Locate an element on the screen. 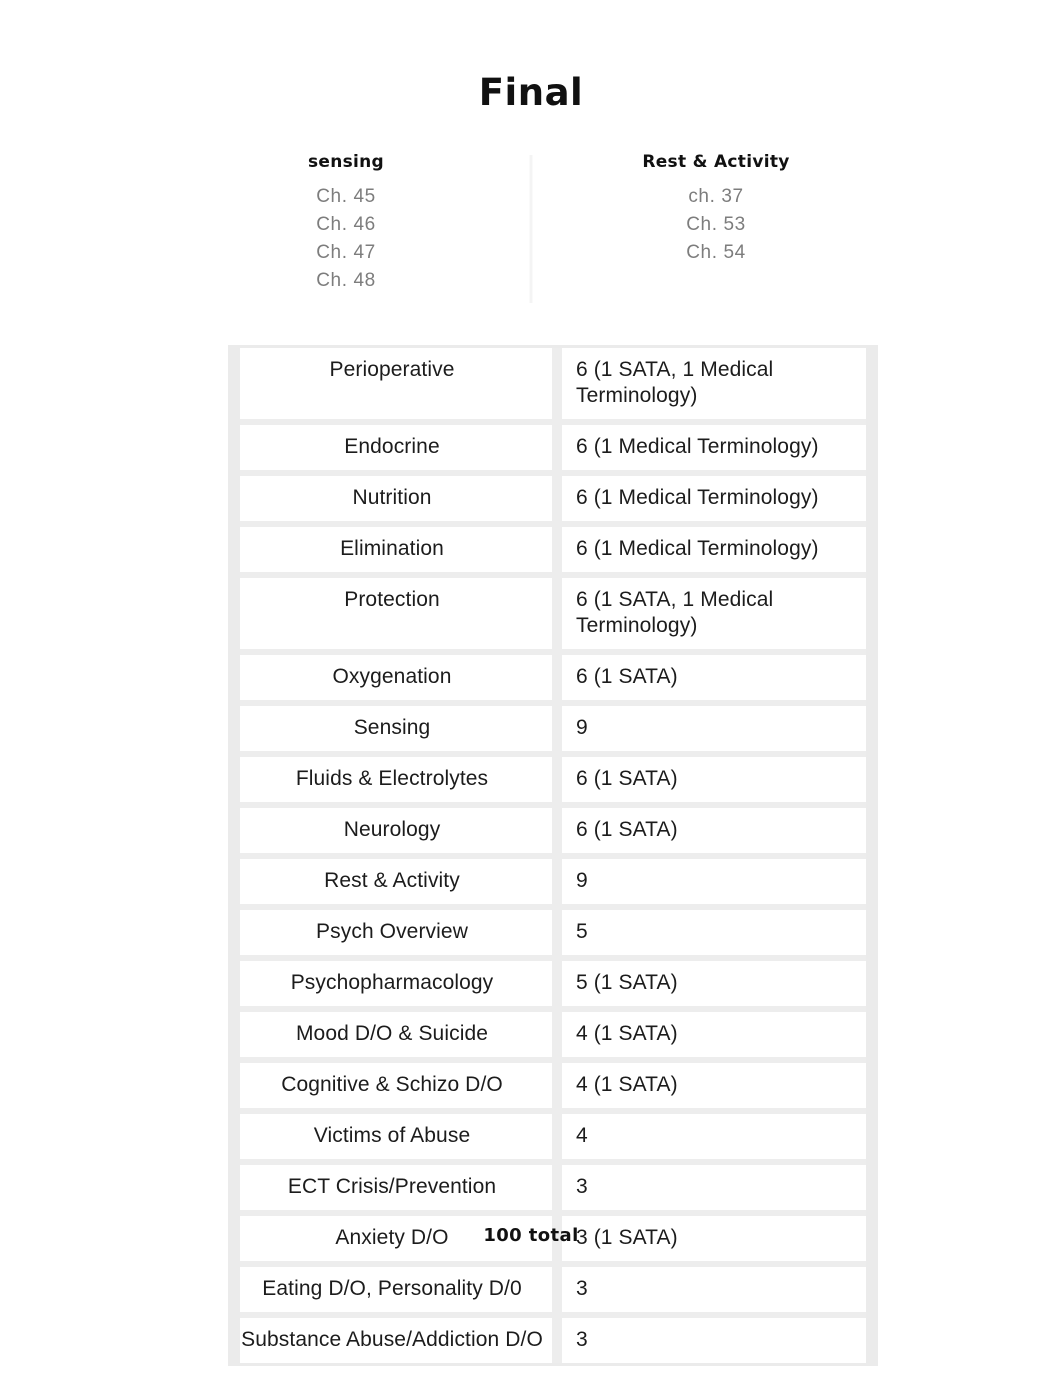 Image resolution: width=1062 pixels, height=1377 pixels. chapter-column-rest-activity: Rest & Activity ch. 37 Ch. 53 Ch. 54 is located at coordinates (716, 223).